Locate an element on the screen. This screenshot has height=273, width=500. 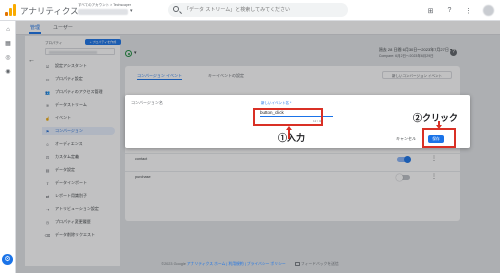
analytics-logo-icon is located at coordinates (11, 10).